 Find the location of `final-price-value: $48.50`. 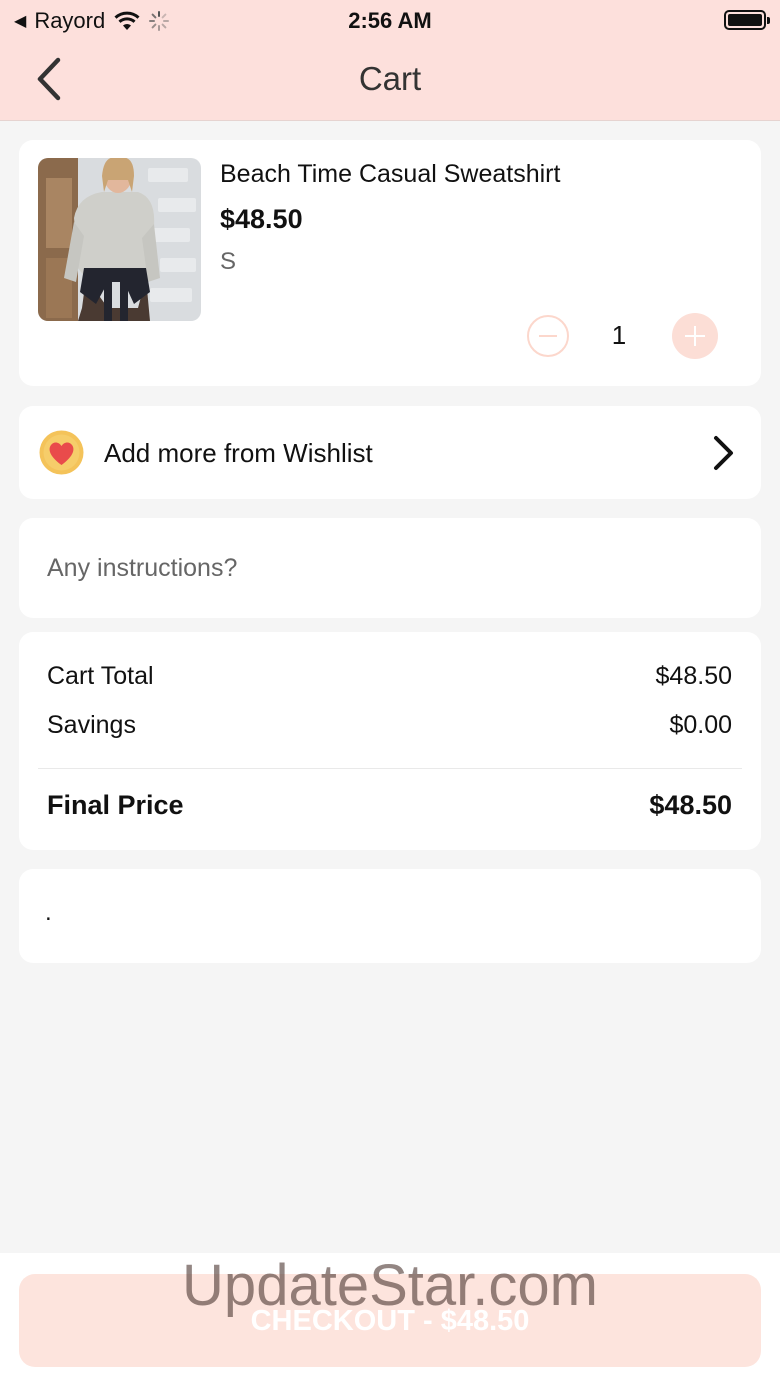

final-price-value: $48.50 is located at coordinates (690, 805).